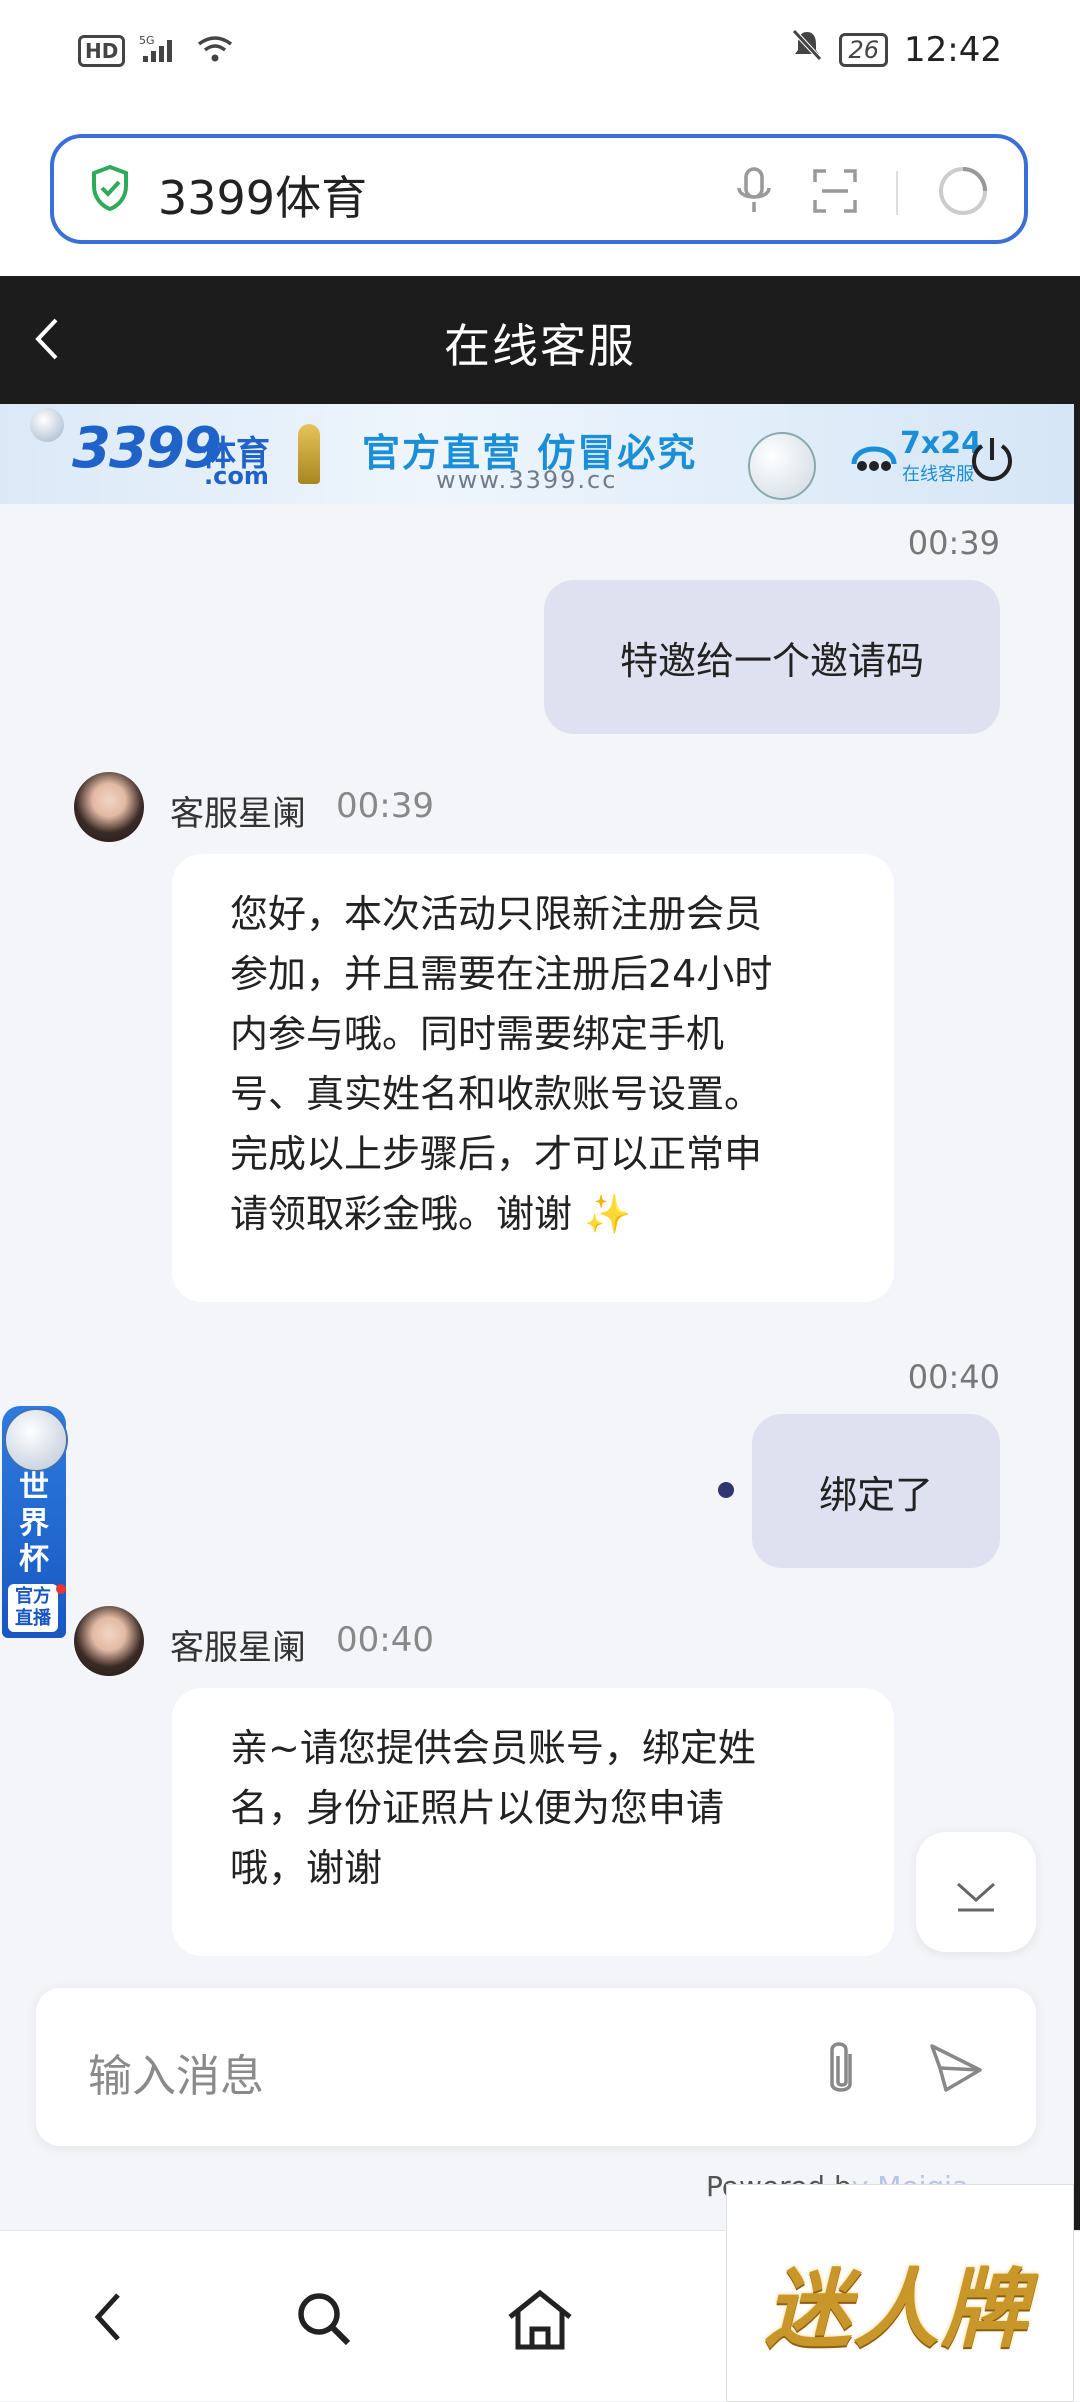 This screenshot has width=1080, height=2402. Describe the element at coordinates (862, 193) in the screenshot. I see `address-actions` at that location.